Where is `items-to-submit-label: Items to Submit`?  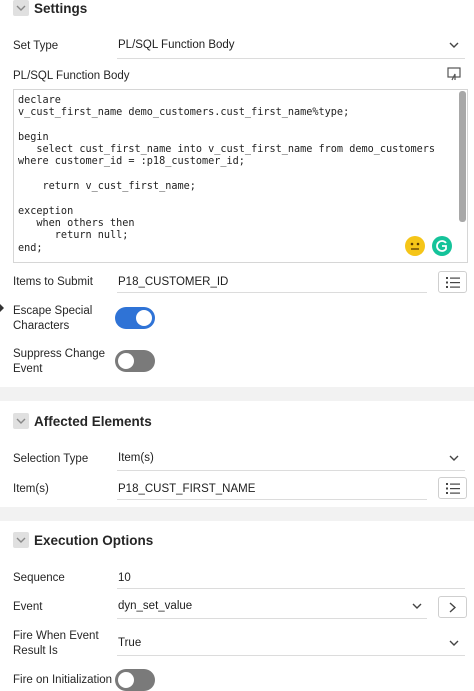 items-to-submit-label: Items to Submit is located at coordinates (53, 282).